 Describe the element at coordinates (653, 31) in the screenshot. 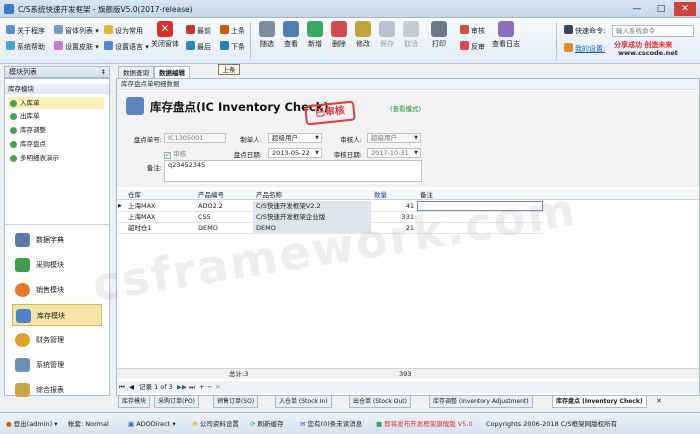

I see `quick-command-input` at that location.